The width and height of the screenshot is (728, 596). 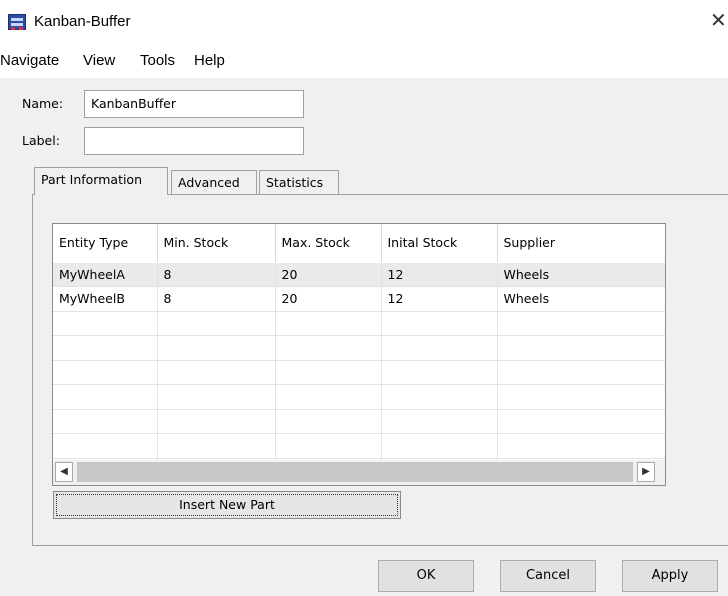 What do you see at coordinates (299, 182) in the screenshot?
I see `tab-statistics: Statistics` at bounding box center [299, 182].